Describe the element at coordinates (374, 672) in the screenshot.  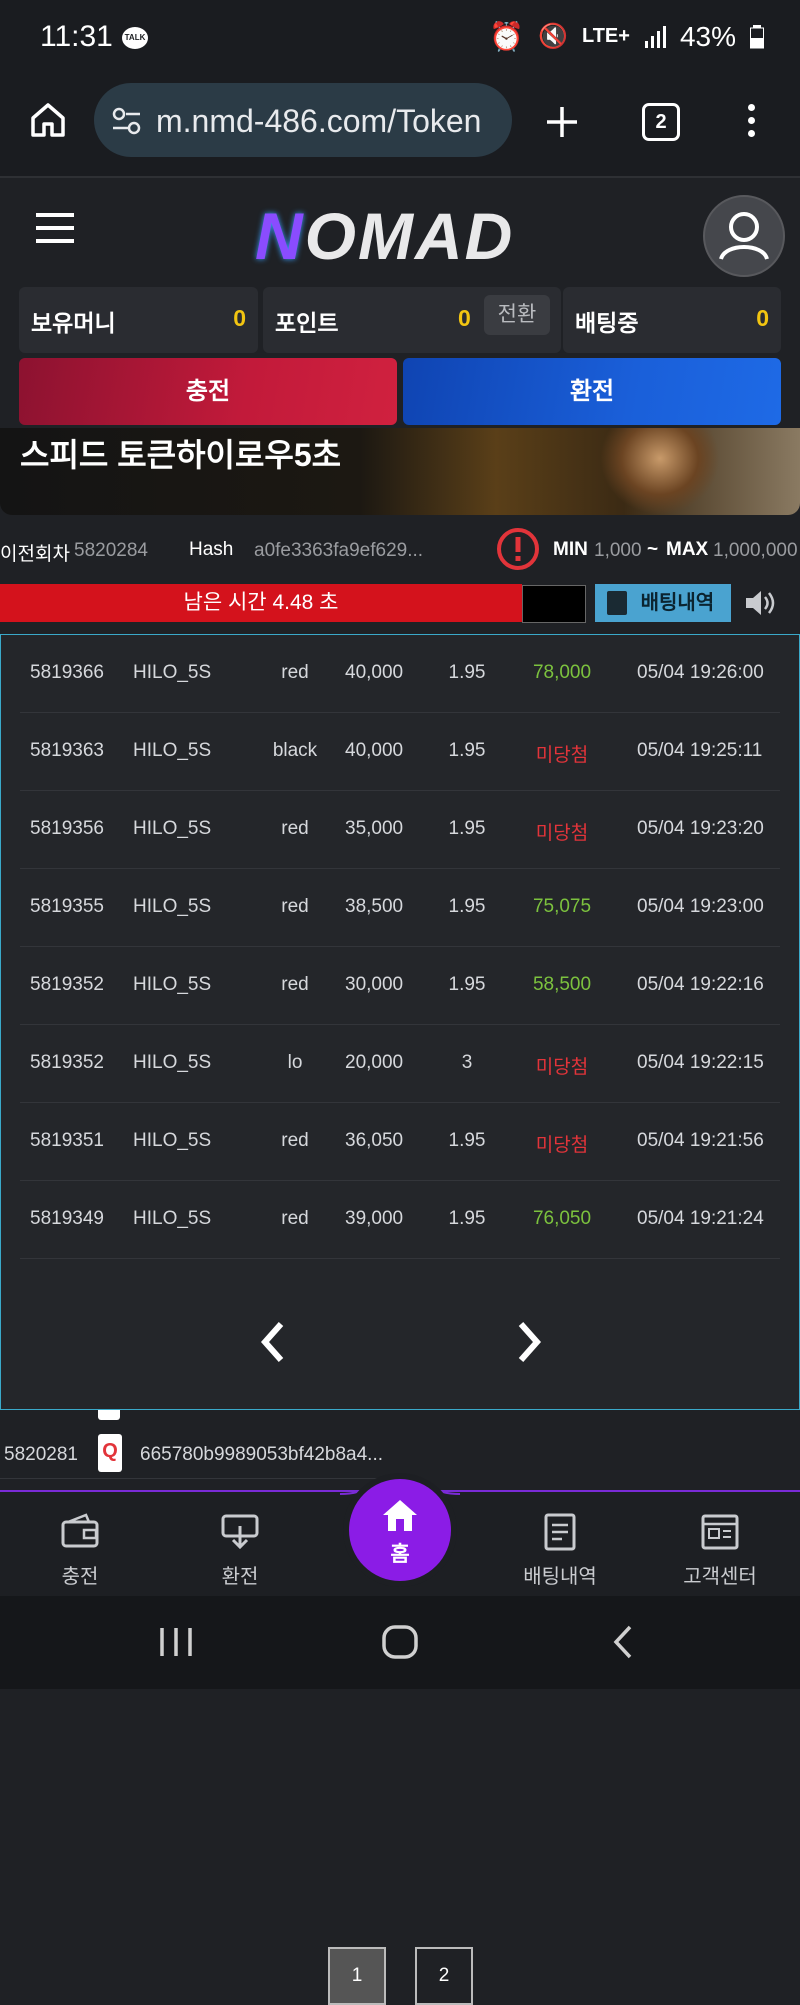
I see `bet-amount: 40,000` at that location.